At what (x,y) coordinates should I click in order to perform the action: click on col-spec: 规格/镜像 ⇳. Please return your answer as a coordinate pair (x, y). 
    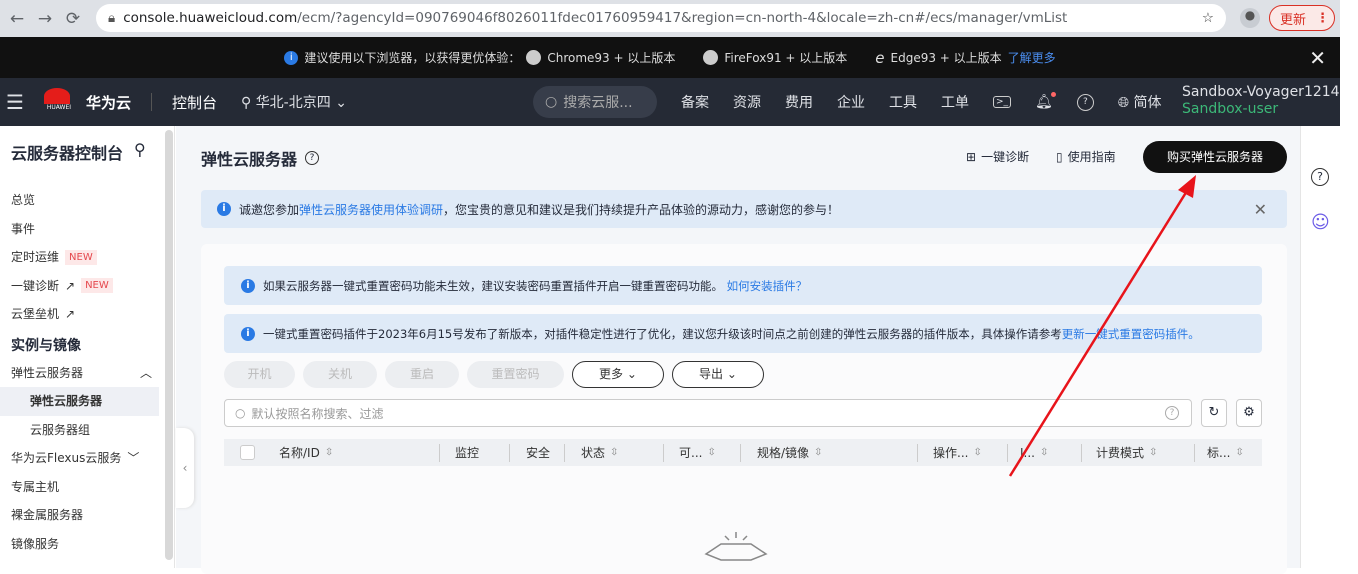
    Looking at the image, I should click on (789, 452).